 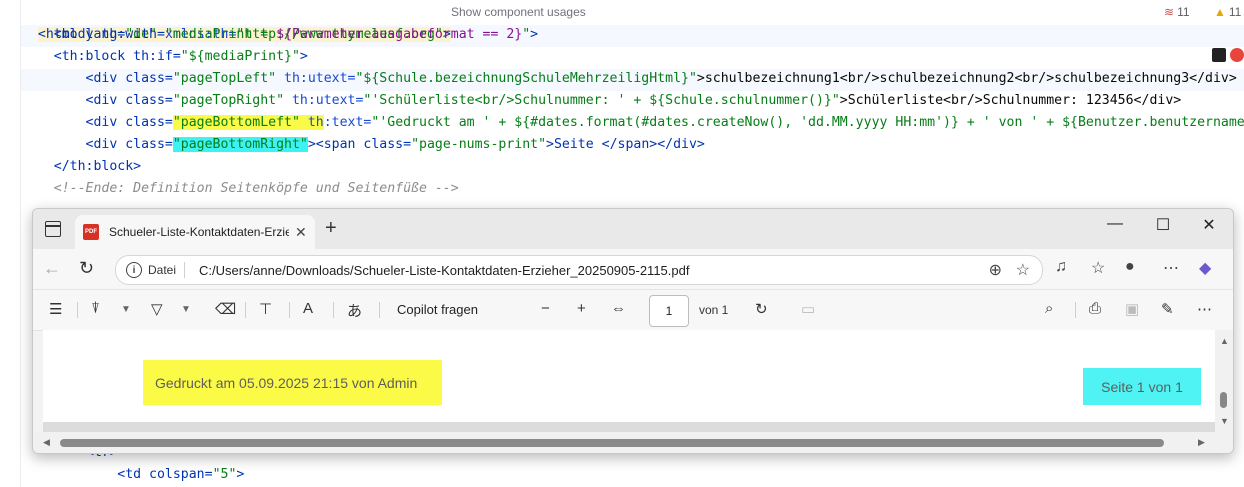 What do you see at coordinates (165, 57) in the screenshot?
I see `code-line-3: <th:block th:if="${mediaPrint}">` at bounding box center [165, 57].